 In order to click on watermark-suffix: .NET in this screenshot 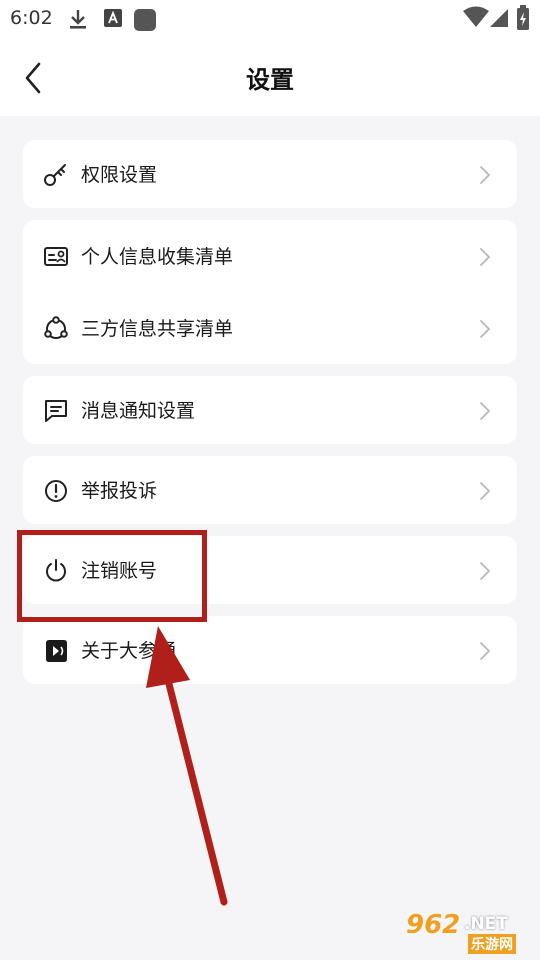, I will do `click(486, 924)`.